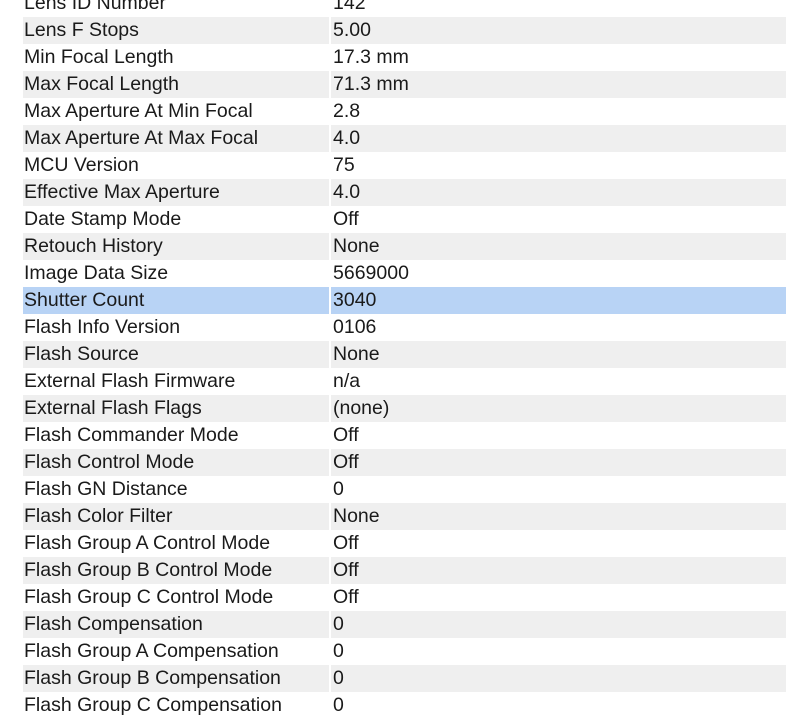 Image resolution: width=786 pixels, height=719 pixels. I want to click on property-value: 71.3 mm, so click(371, 84).